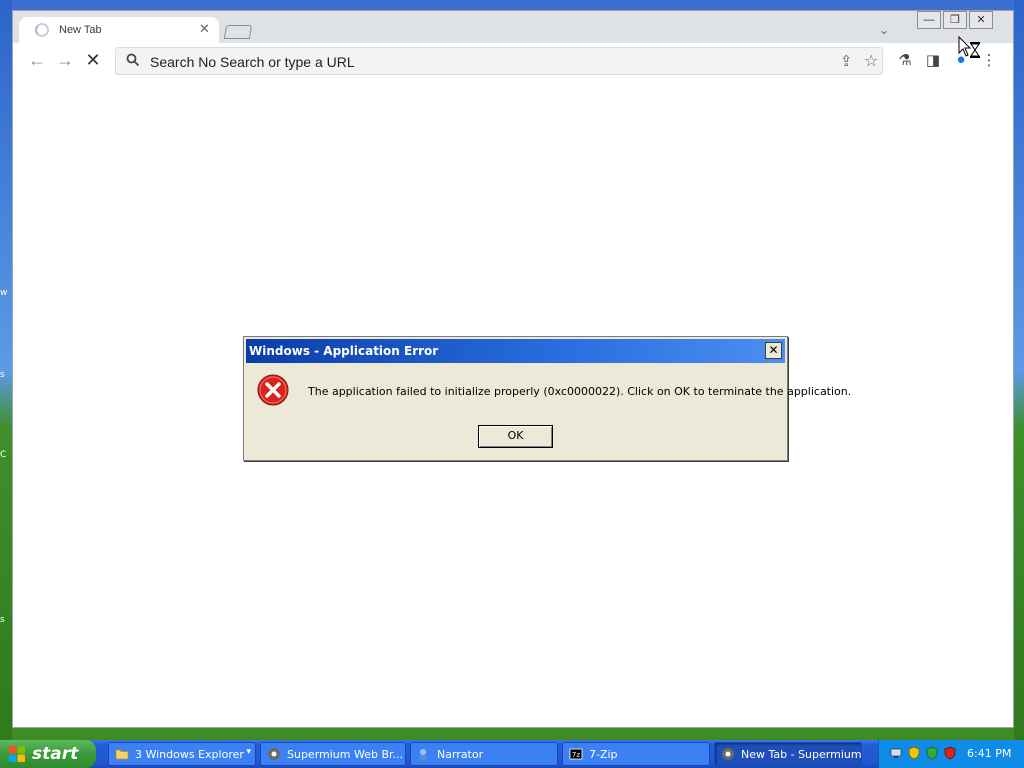 The image size is (1024, 768). I want to click on dialog-close-button: ✕, so click(773, 350).